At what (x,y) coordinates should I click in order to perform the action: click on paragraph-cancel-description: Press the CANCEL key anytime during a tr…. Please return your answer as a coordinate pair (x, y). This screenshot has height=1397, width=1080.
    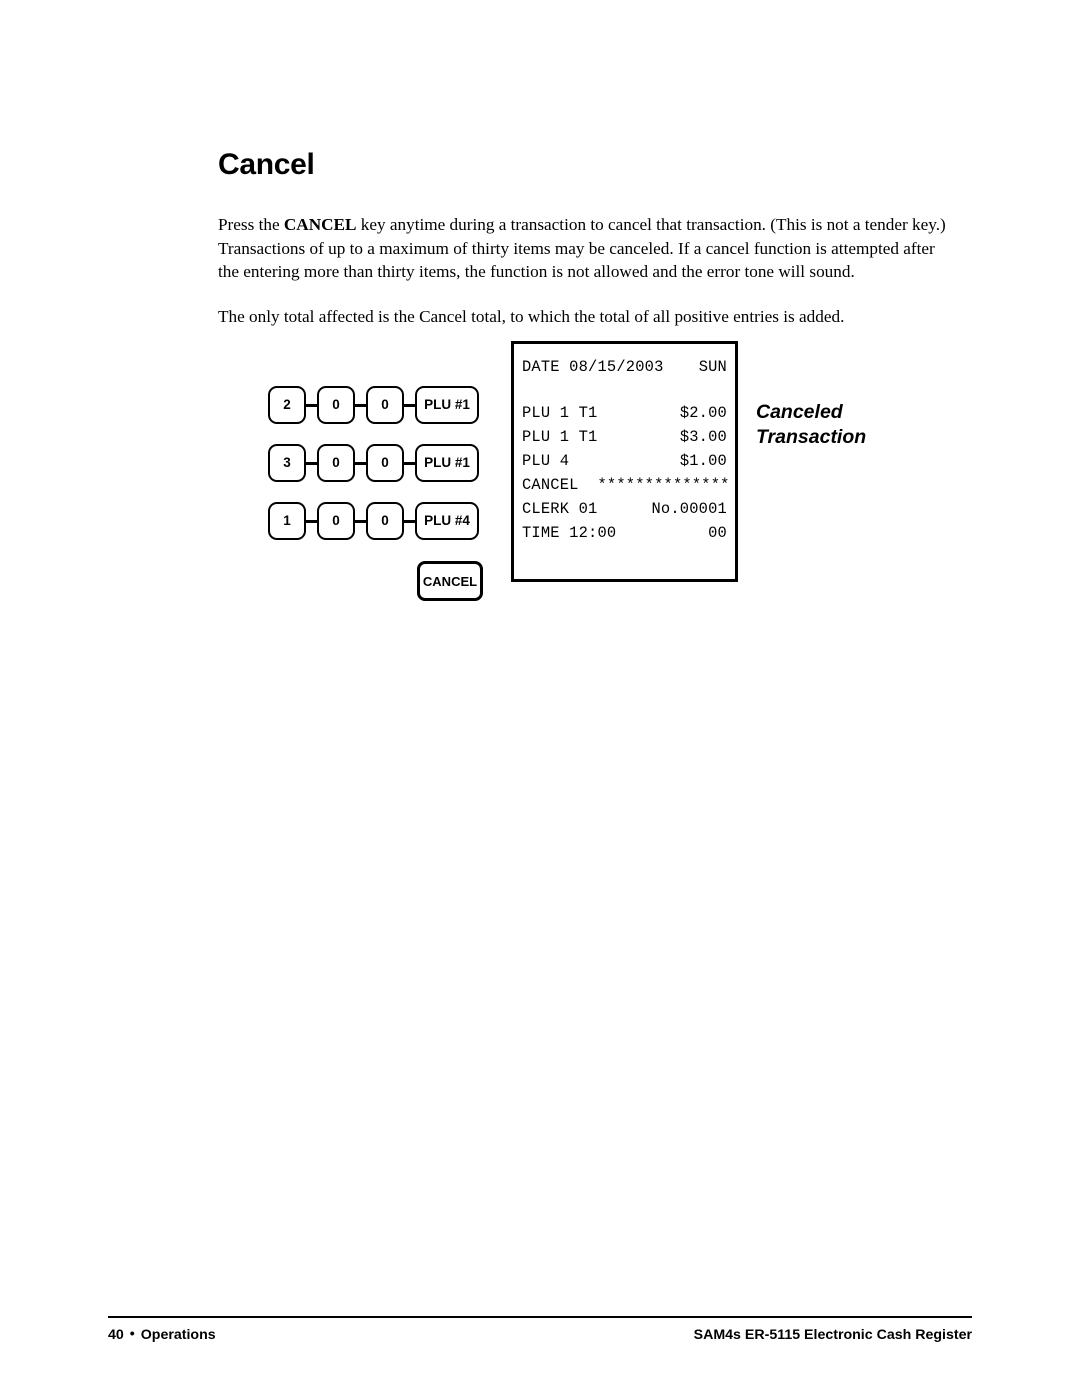
    Looking at the image, I should click on (582, 248).